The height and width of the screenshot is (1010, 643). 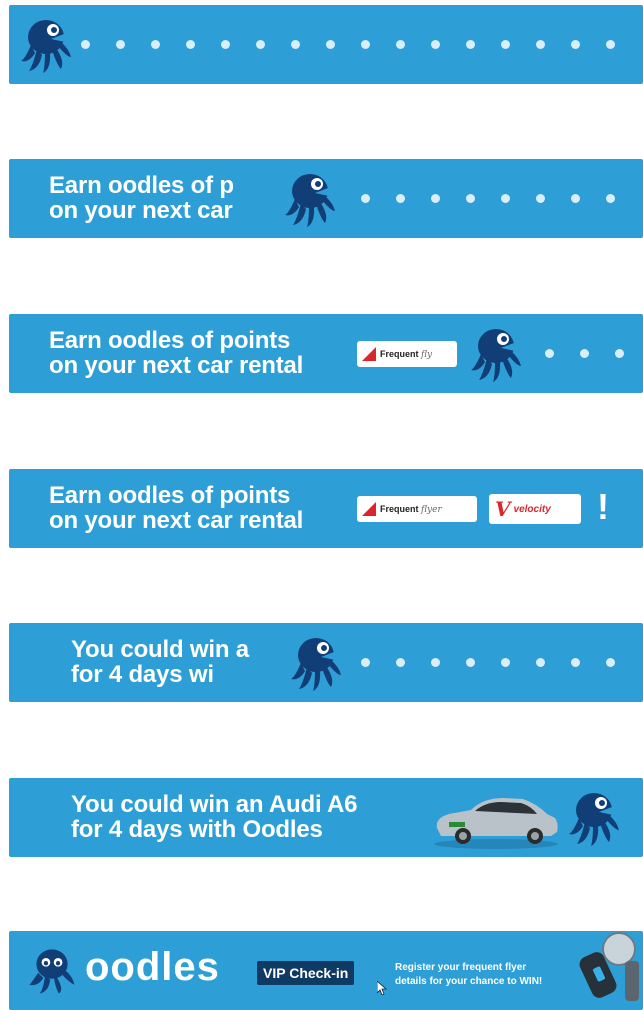 I want to click on register-line-1: Register your frequent flyer, so click(x=461, y=967).